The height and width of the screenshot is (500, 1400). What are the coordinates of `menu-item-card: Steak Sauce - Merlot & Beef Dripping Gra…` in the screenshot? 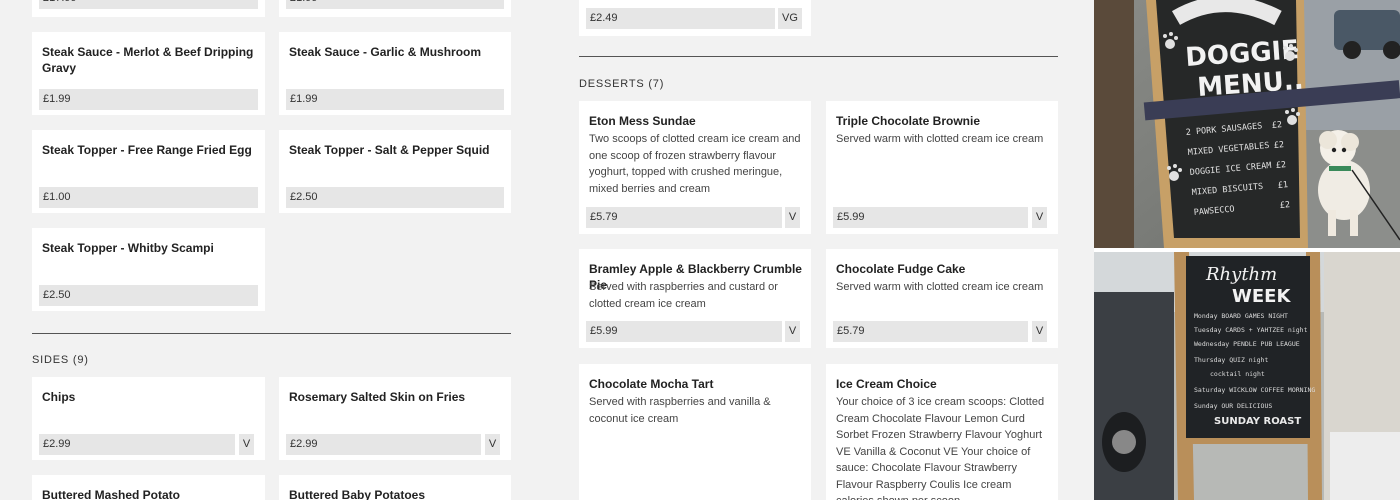 It's located at (148, 73).